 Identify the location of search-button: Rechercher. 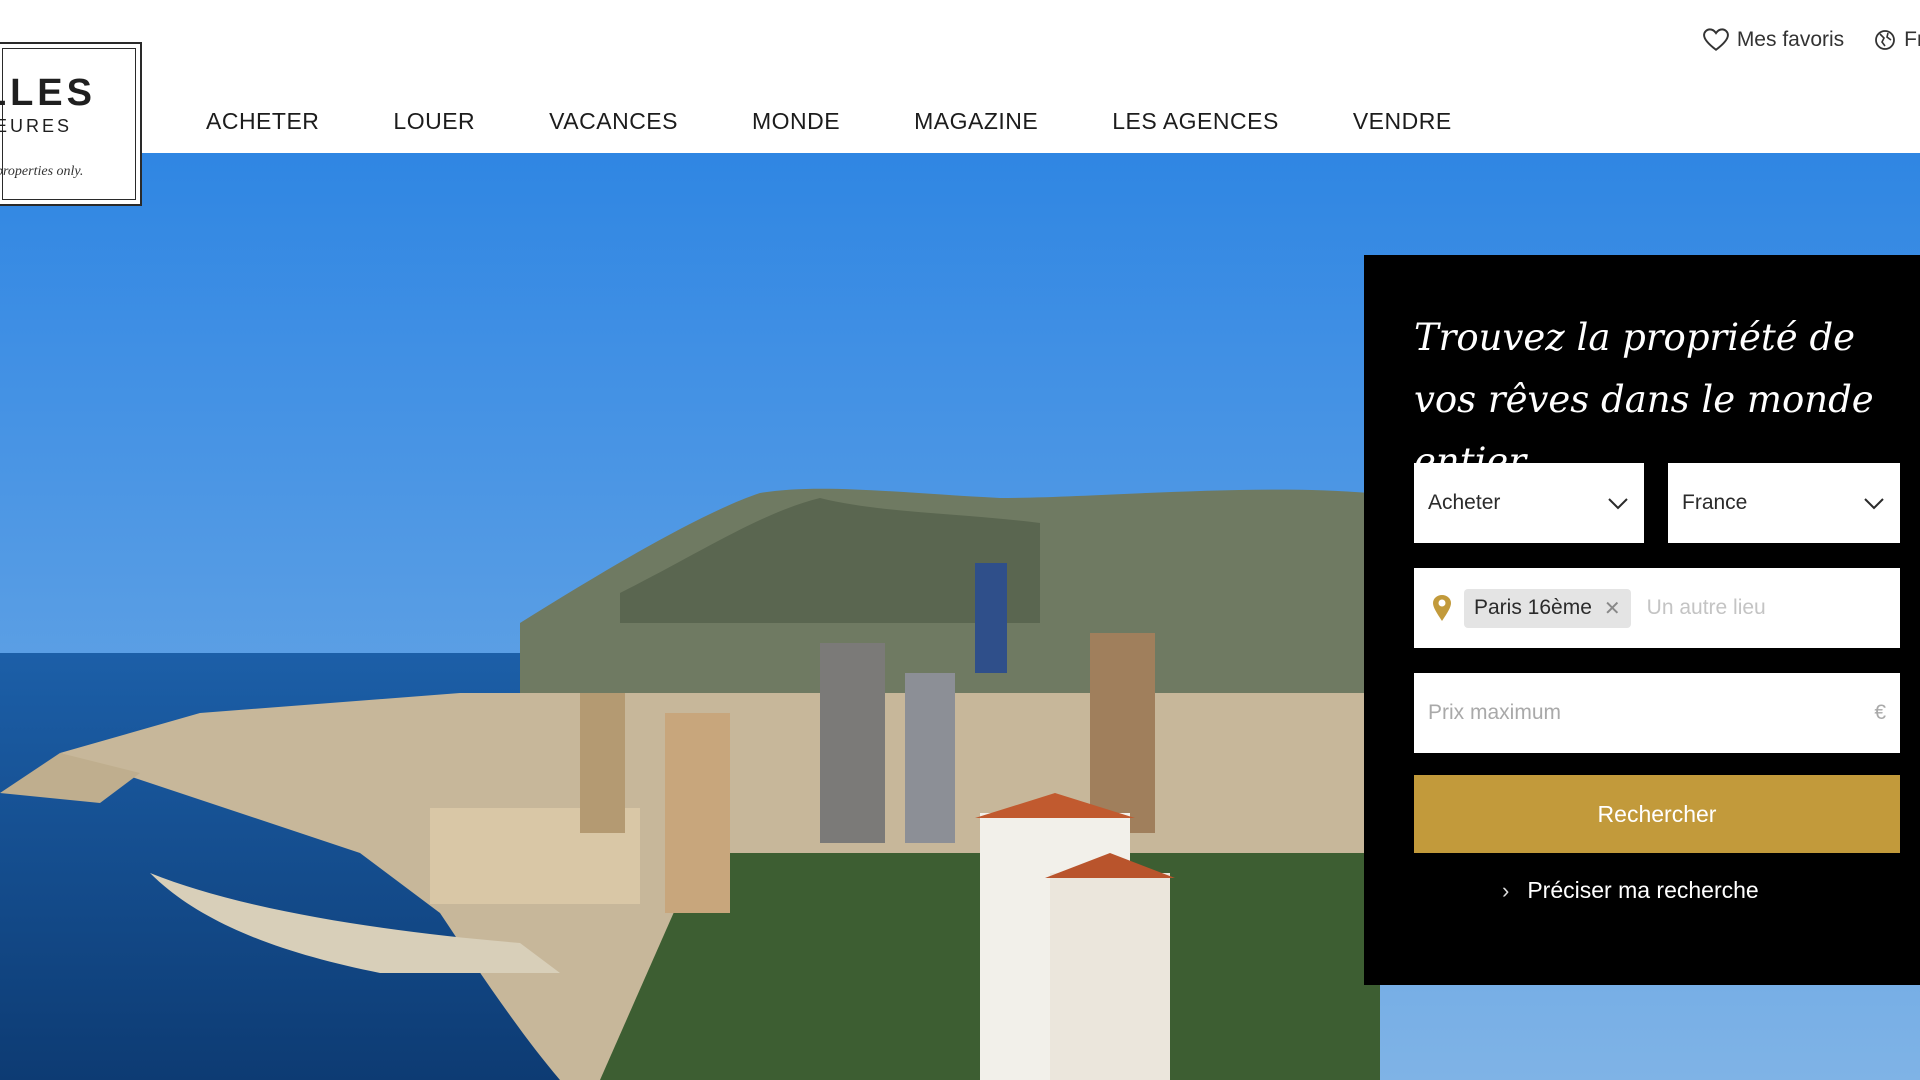
(1657, 814).